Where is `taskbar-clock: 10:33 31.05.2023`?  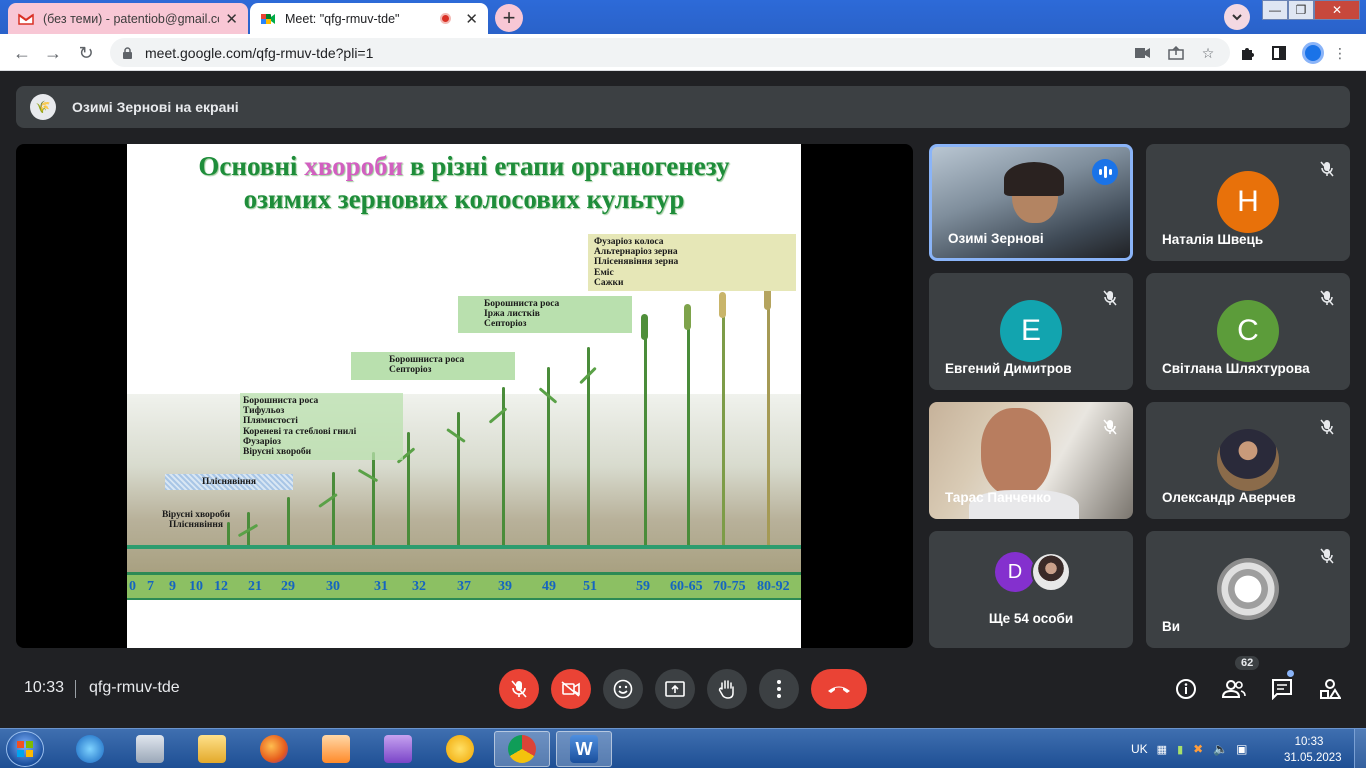
taskbar-clock: 10:33 31.05.2023 is located at coordinates (1313, 750).